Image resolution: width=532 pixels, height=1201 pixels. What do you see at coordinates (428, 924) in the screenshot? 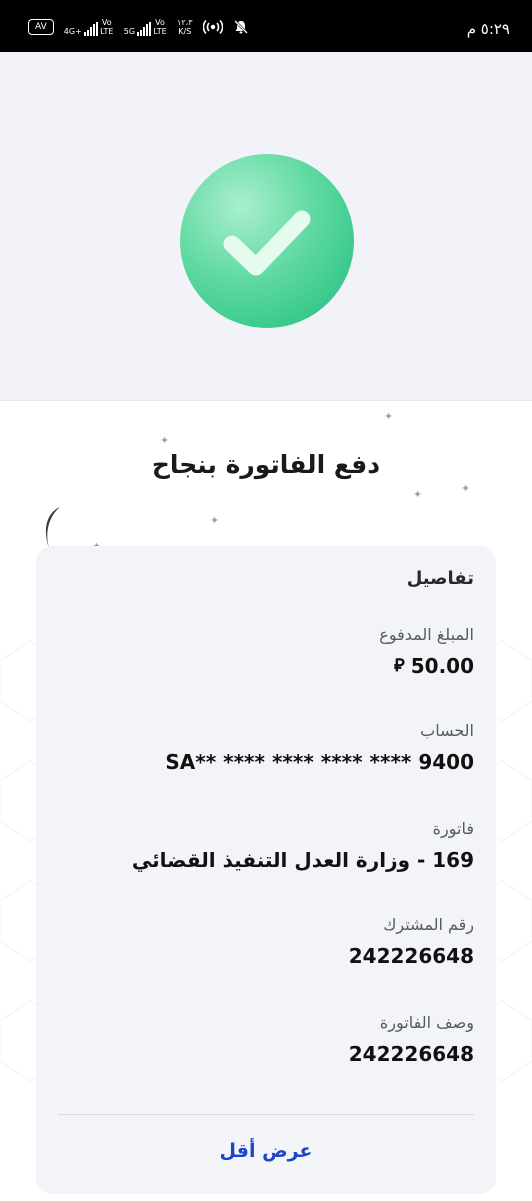
I see `subscriber-label: رقم المشترك` at bounding box center [428, 924].